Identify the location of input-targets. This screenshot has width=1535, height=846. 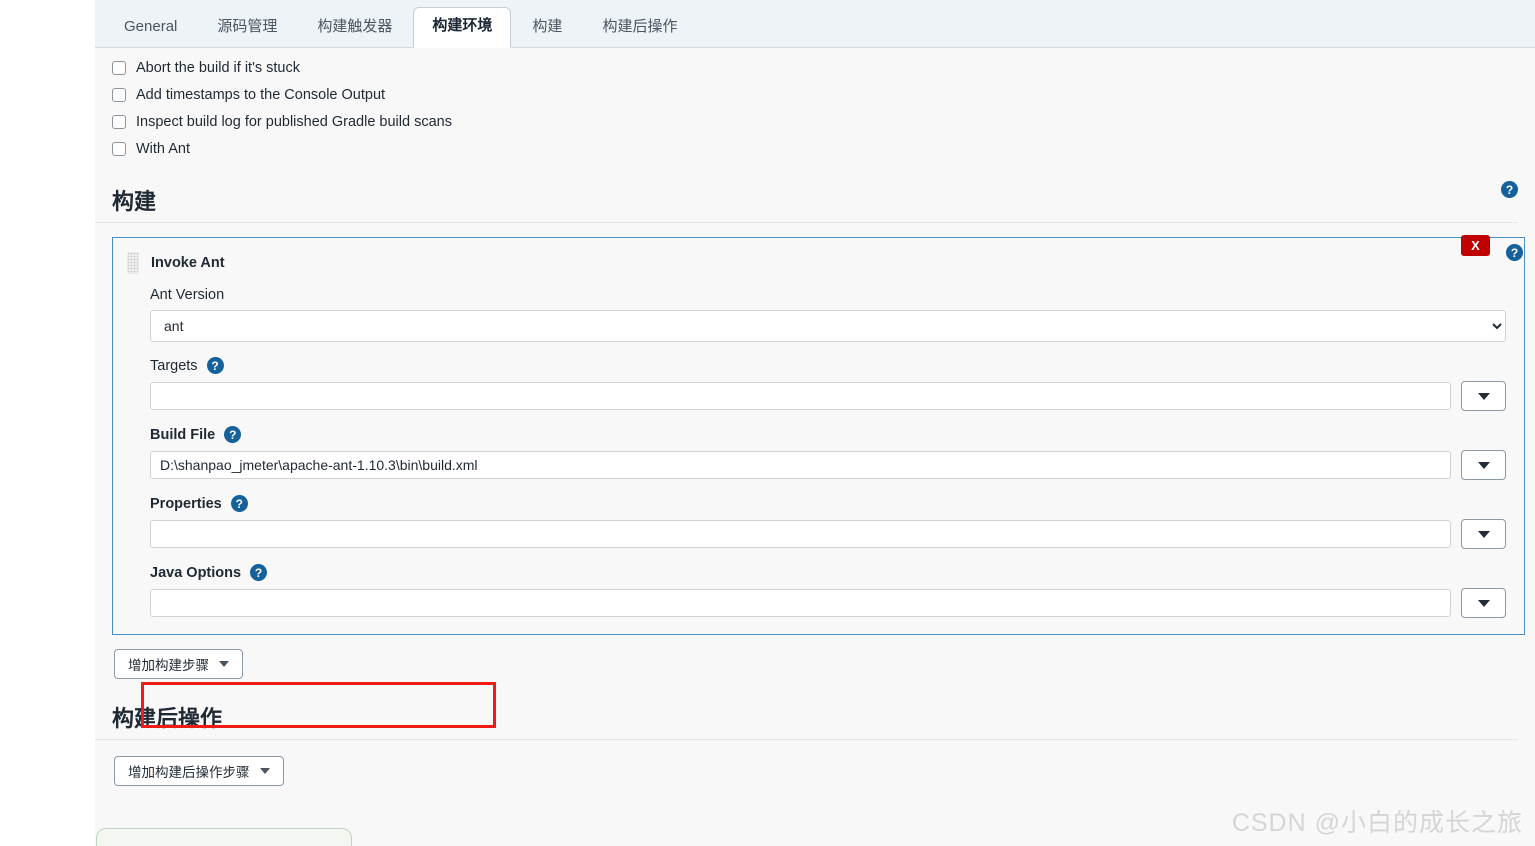
(800, 396).